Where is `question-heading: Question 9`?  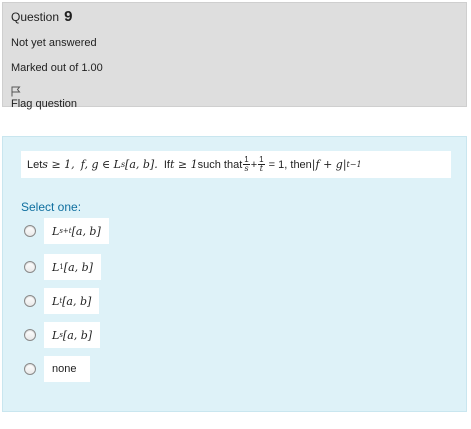
question-heading: Question 9 is located at coordinates (234, 18).